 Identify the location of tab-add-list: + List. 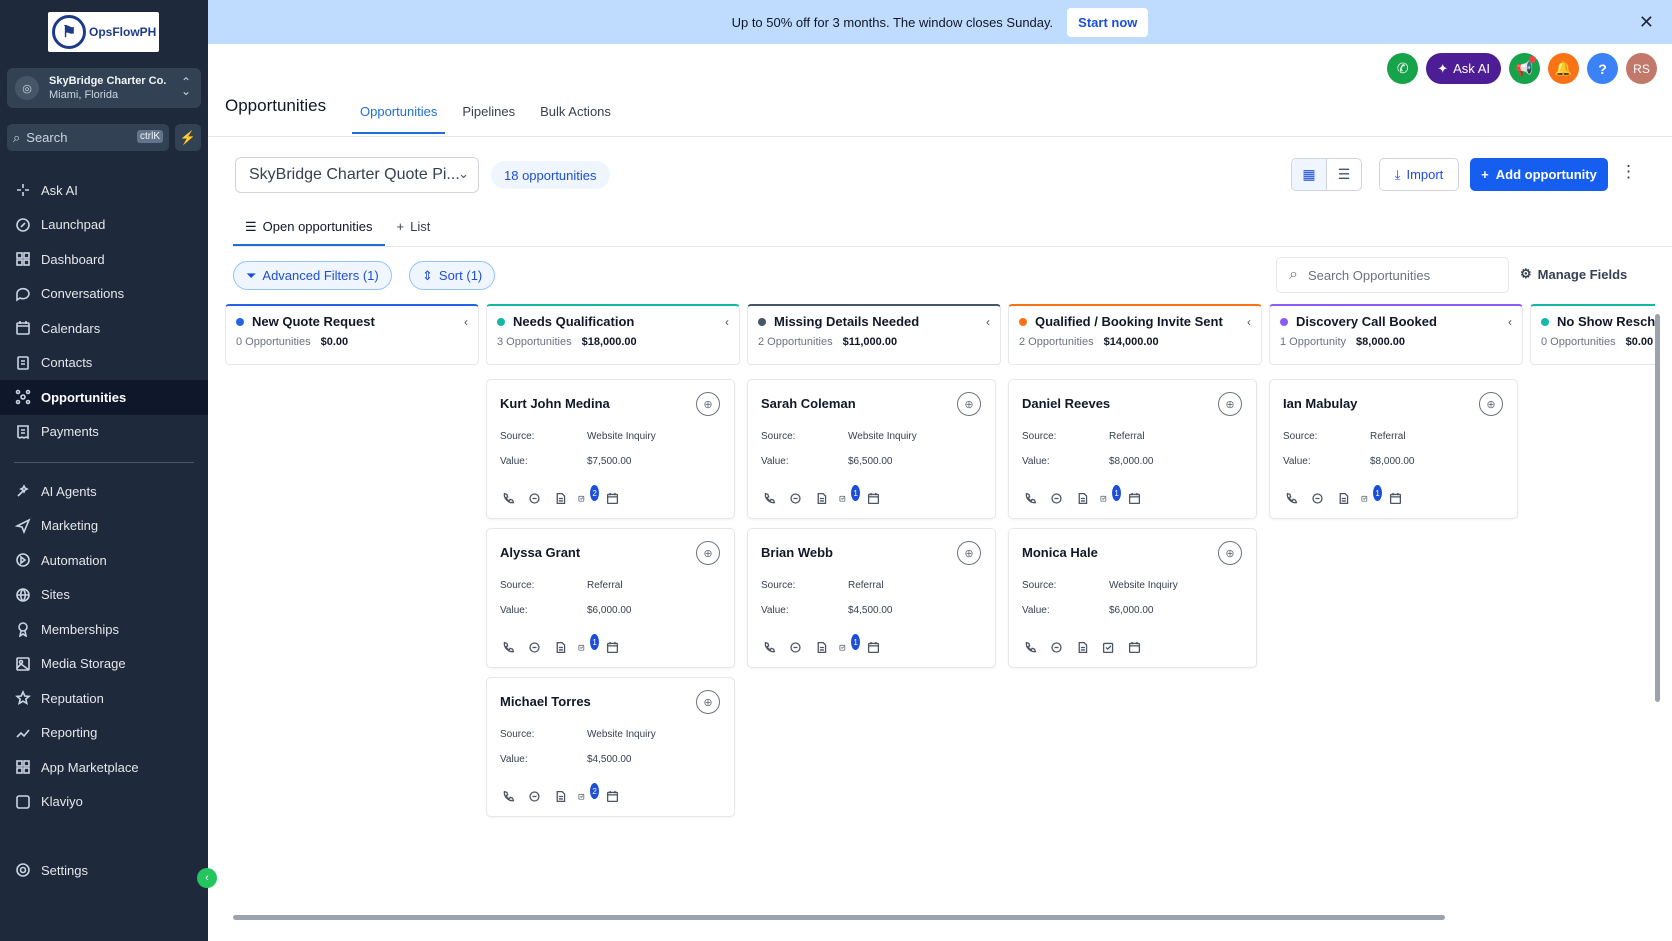
(414, 228).